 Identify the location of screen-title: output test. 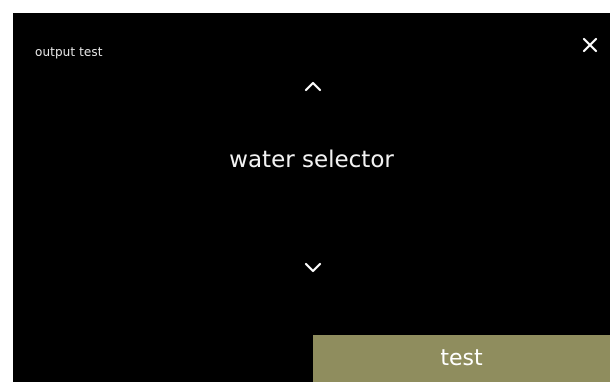
(69, 52).